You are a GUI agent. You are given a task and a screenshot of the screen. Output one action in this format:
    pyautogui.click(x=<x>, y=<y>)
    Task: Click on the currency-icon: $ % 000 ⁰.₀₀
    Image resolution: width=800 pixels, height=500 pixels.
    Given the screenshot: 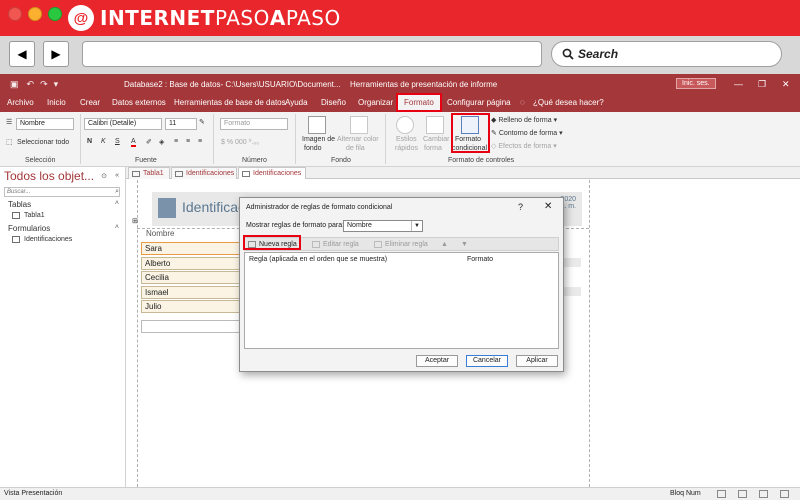 What is the action you would take?
    pyautogui.click(x=240, y=142)
    